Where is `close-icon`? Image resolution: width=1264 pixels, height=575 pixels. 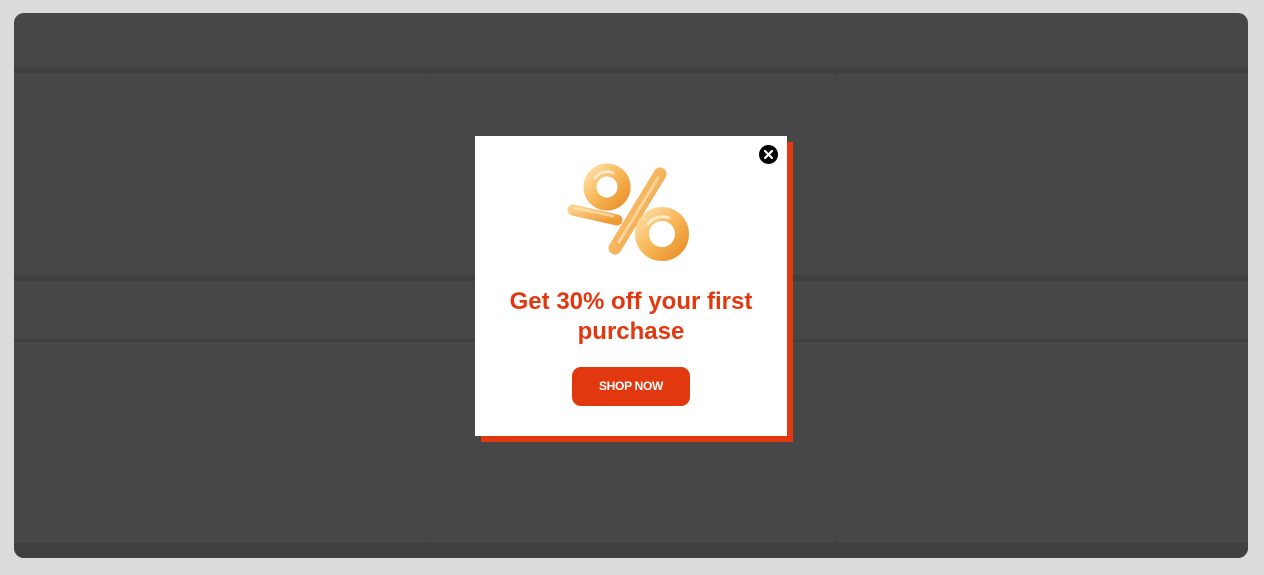 close-icon is located at coordinates (768, 154).